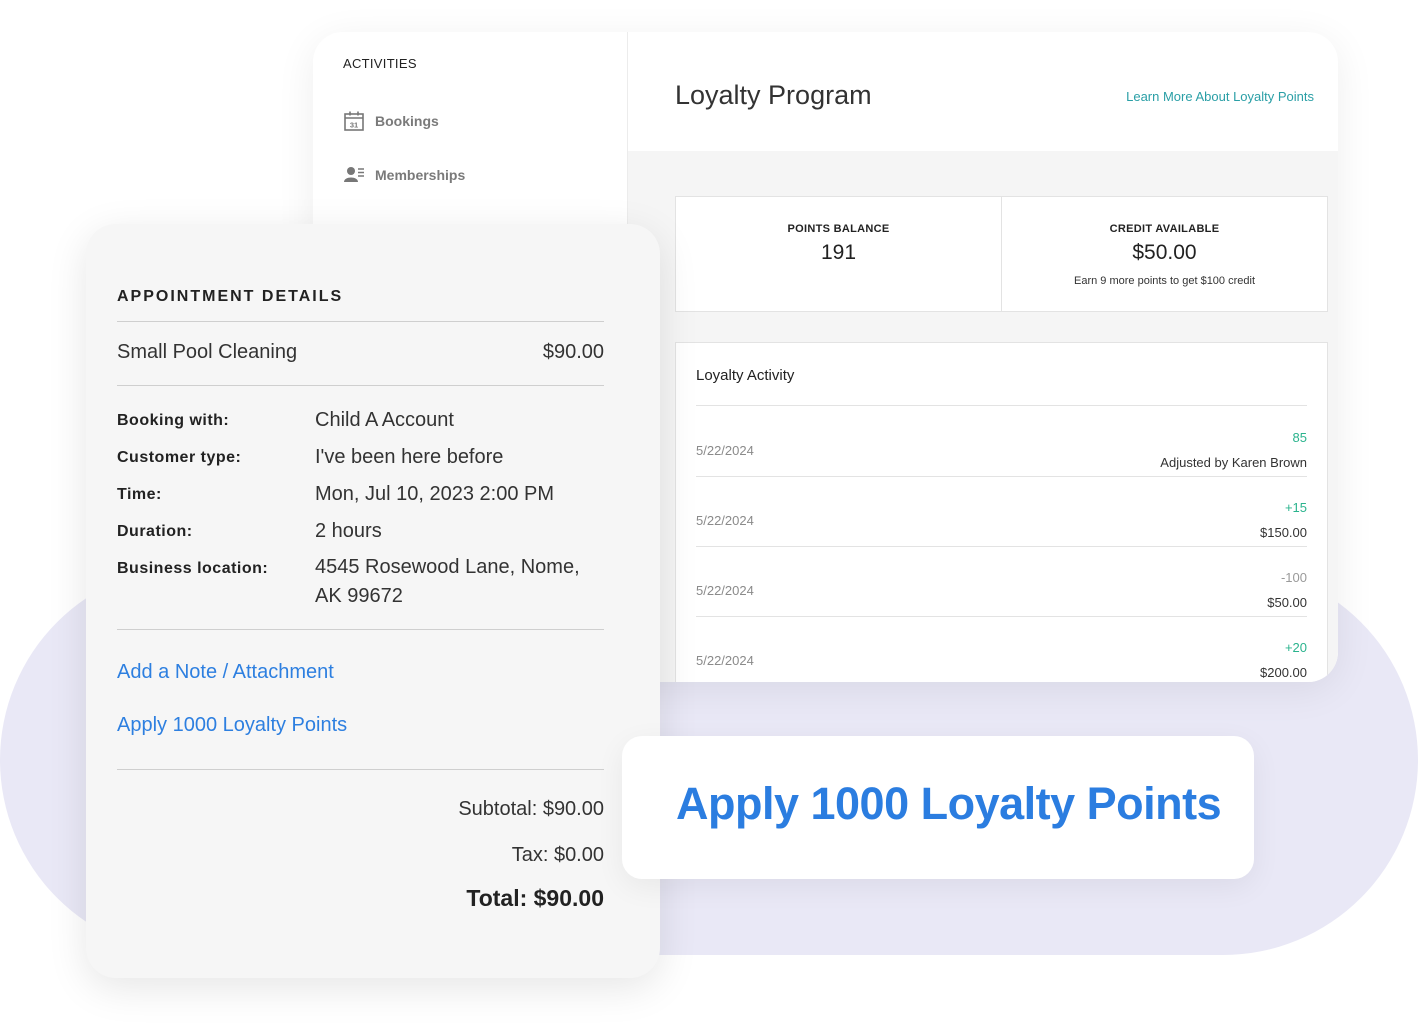  I want to click on activity-description: $50.00, so click(1287, 602).